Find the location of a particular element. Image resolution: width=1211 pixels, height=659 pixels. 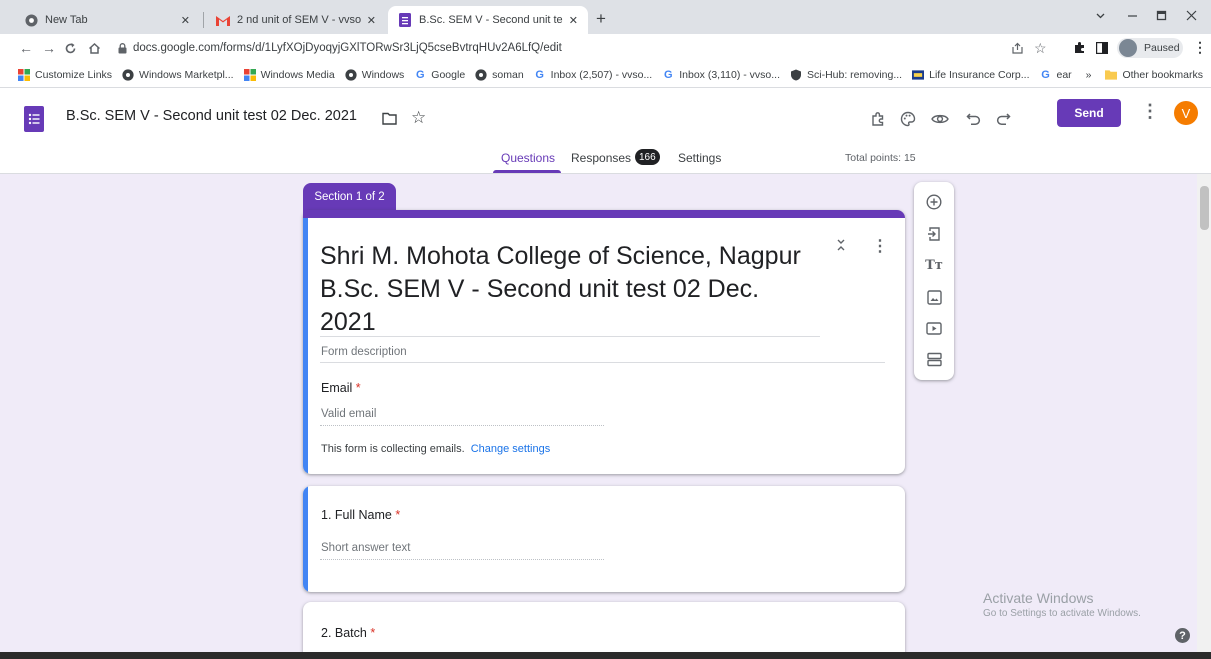

email-input: Valid email is located at coordinates (348, 414).